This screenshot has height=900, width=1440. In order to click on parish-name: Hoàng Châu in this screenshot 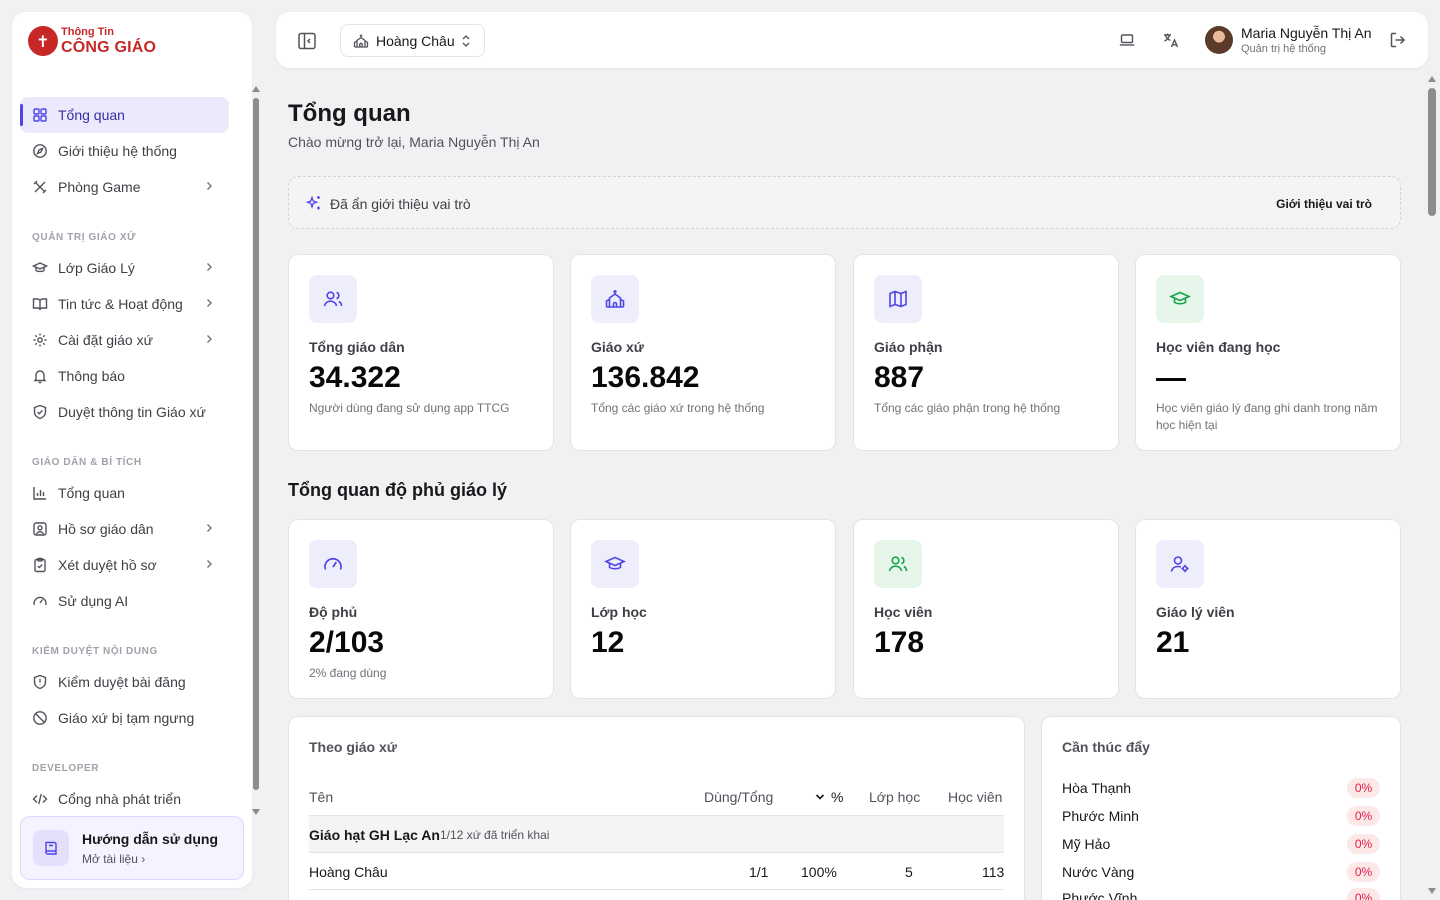, I will do `click(415, 40)`.